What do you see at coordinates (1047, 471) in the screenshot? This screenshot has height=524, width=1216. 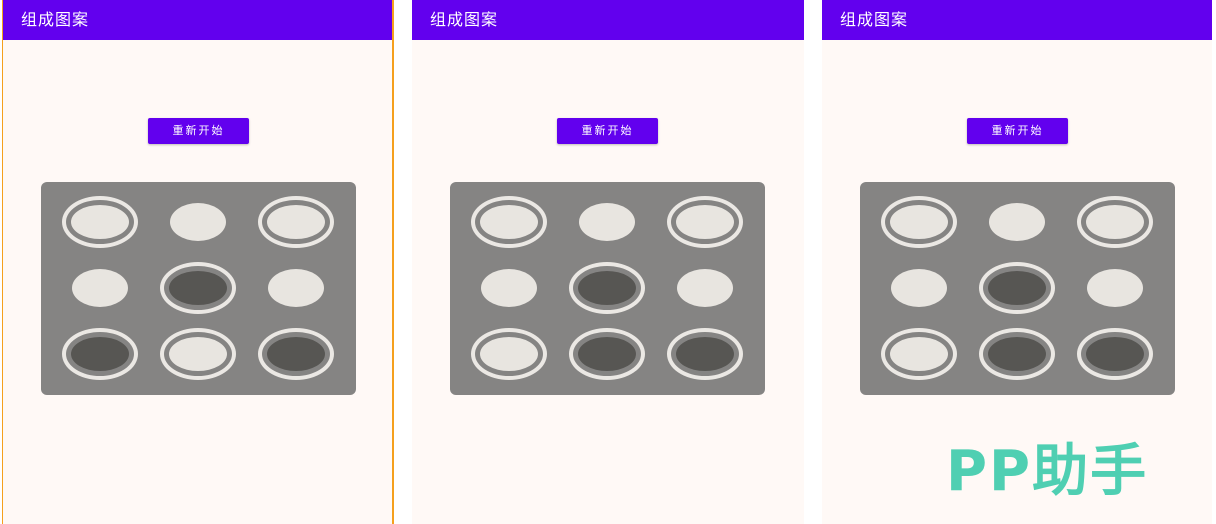 I see `pp-assistant-watermark: PP助手` at bounding box center [1047, 471].